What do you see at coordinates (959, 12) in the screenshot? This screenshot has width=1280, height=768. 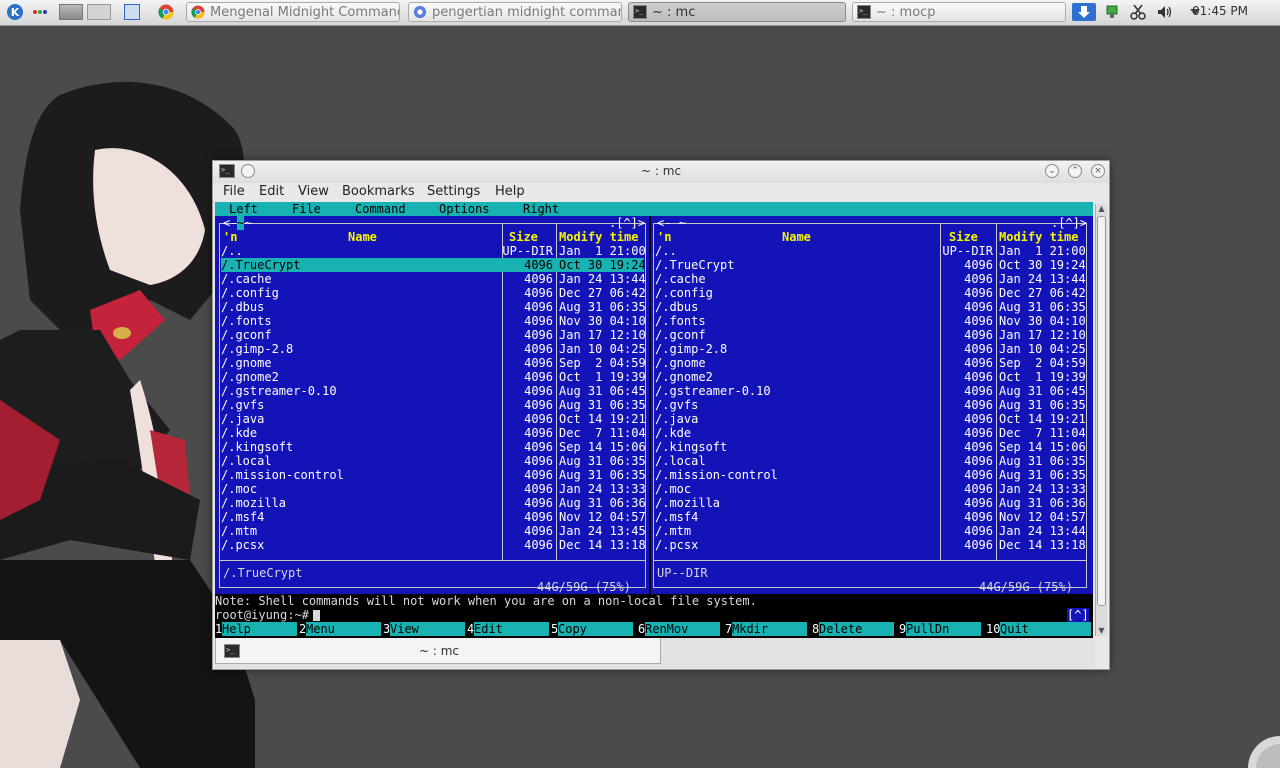 I see `task-terminal-mocp: >_ ~ : mocp` at bounding box center [959, 12].